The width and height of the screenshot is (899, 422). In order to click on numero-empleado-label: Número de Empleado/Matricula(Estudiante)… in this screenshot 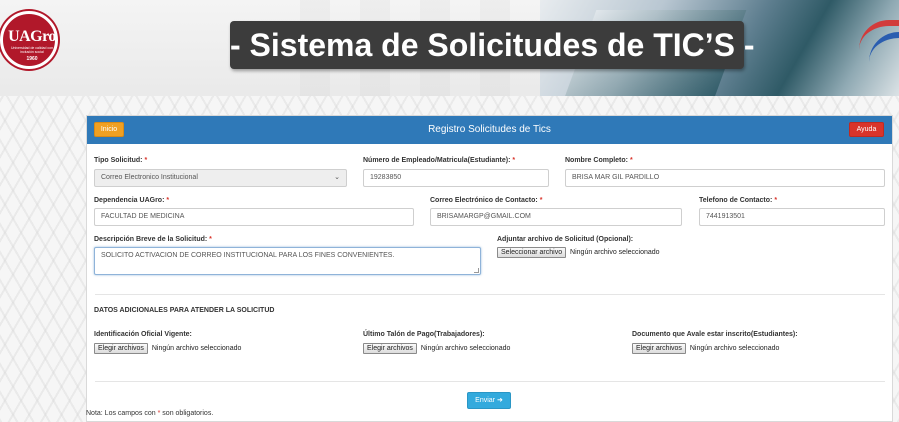, I will do `click(439, 160)`.